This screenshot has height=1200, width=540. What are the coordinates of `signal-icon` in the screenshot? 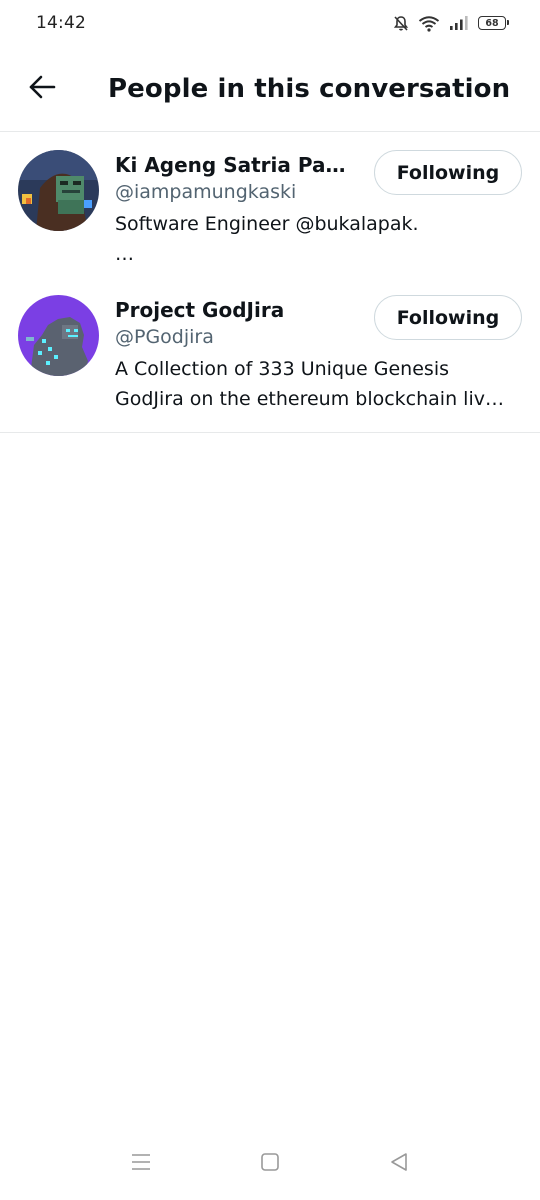 It's located at (459, 23).